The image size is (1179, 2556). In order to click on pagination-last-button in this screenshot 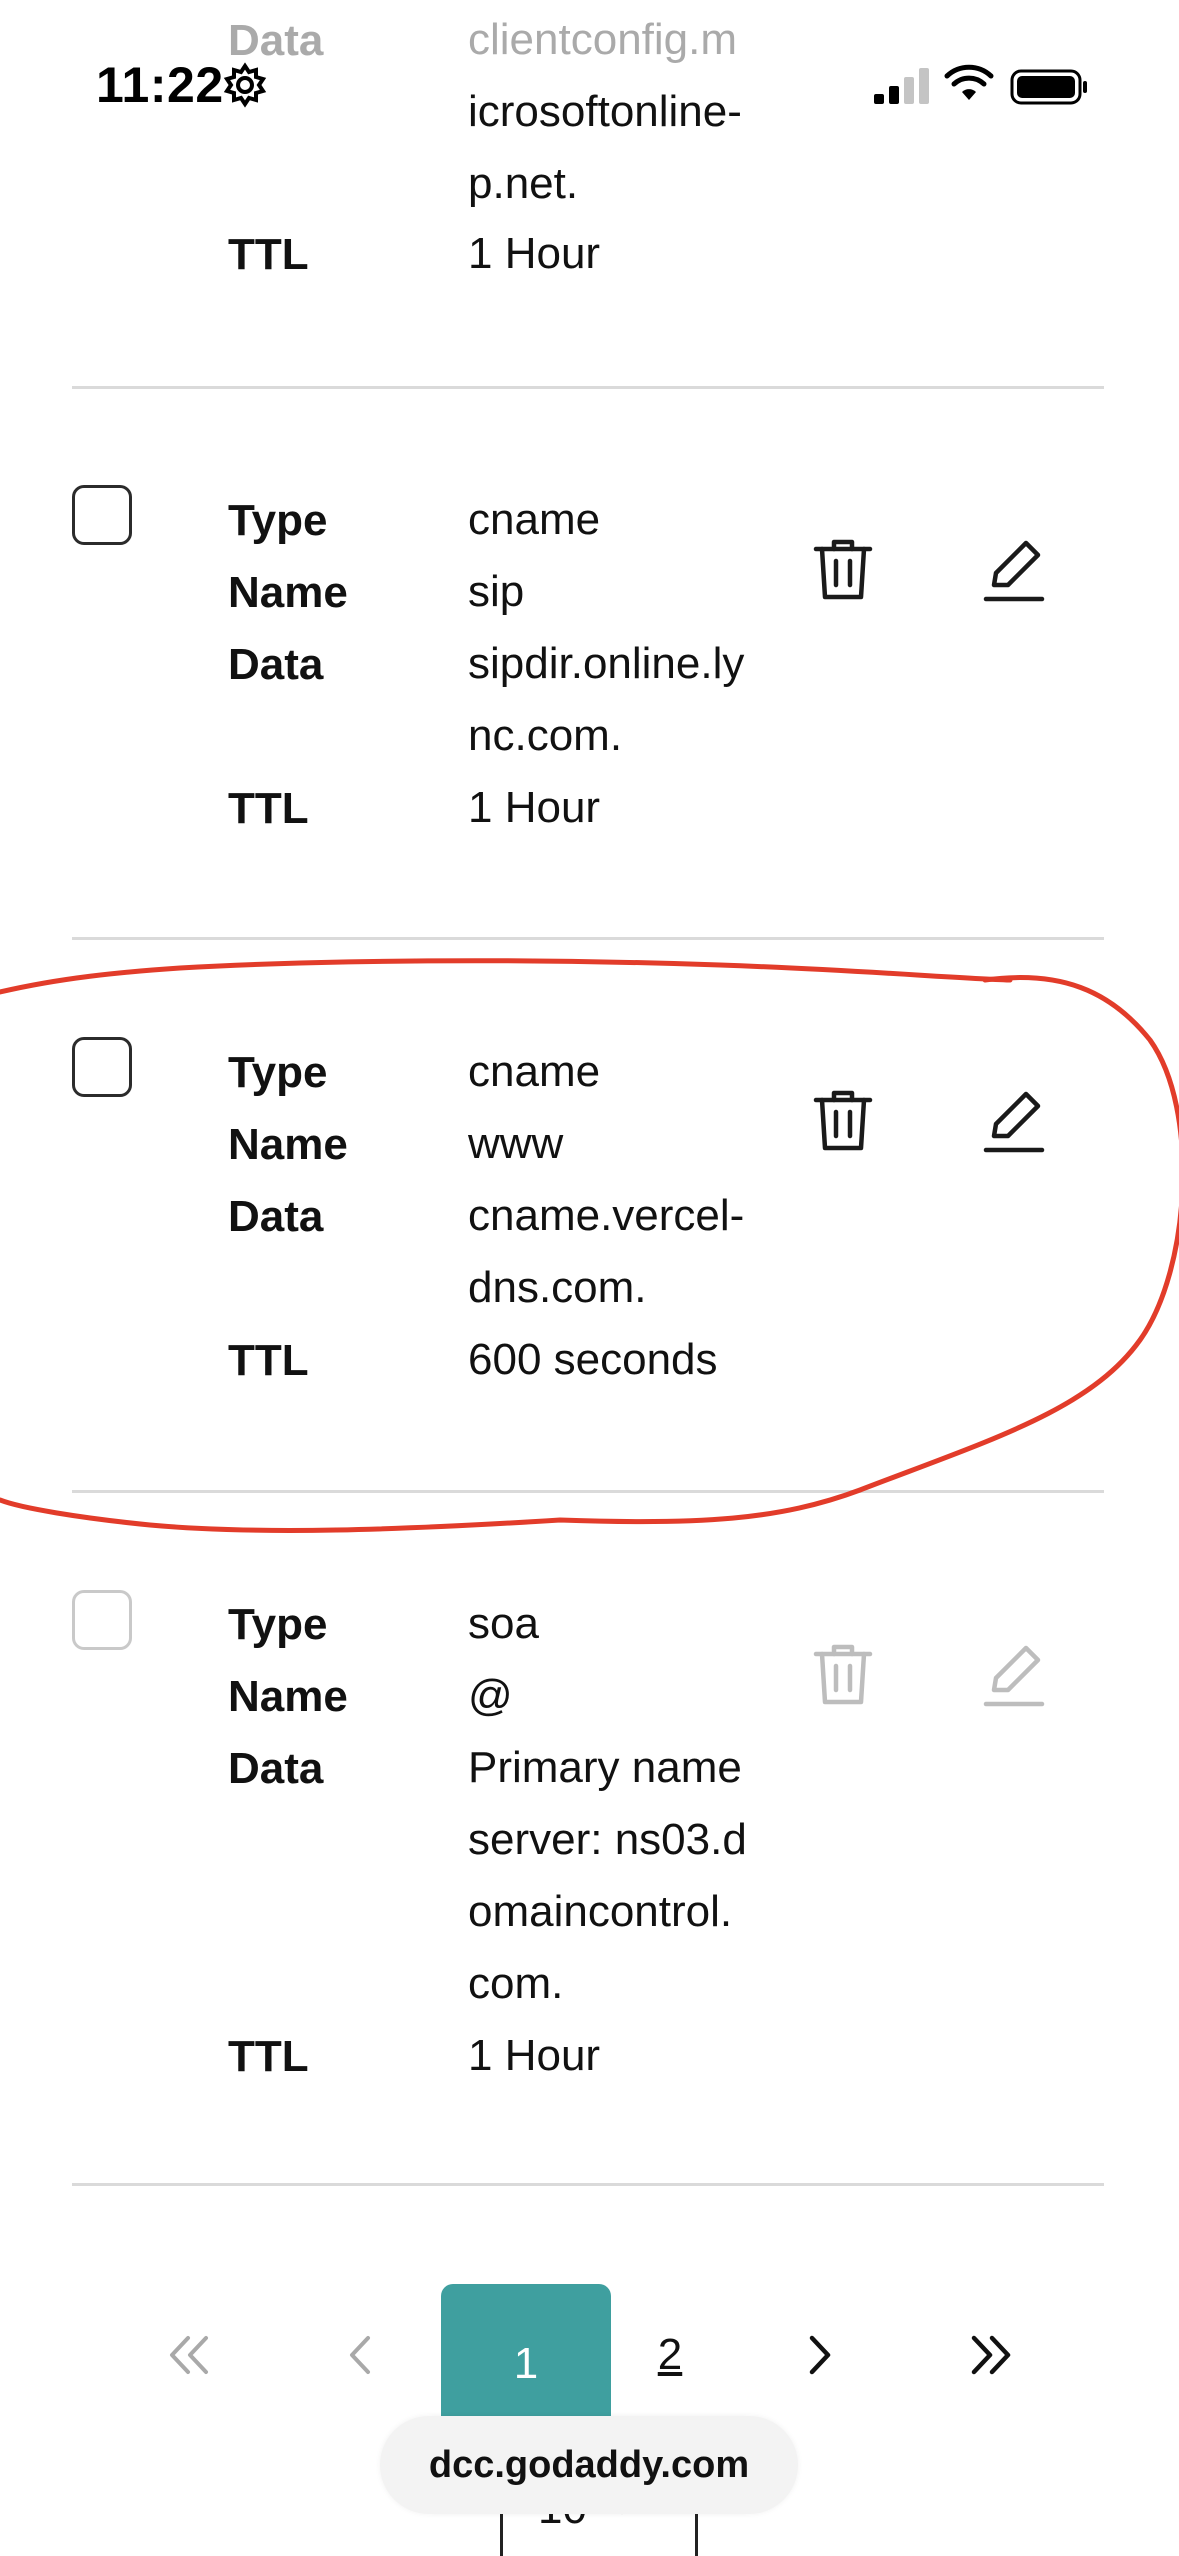, I will do `click(990, 2355)`.